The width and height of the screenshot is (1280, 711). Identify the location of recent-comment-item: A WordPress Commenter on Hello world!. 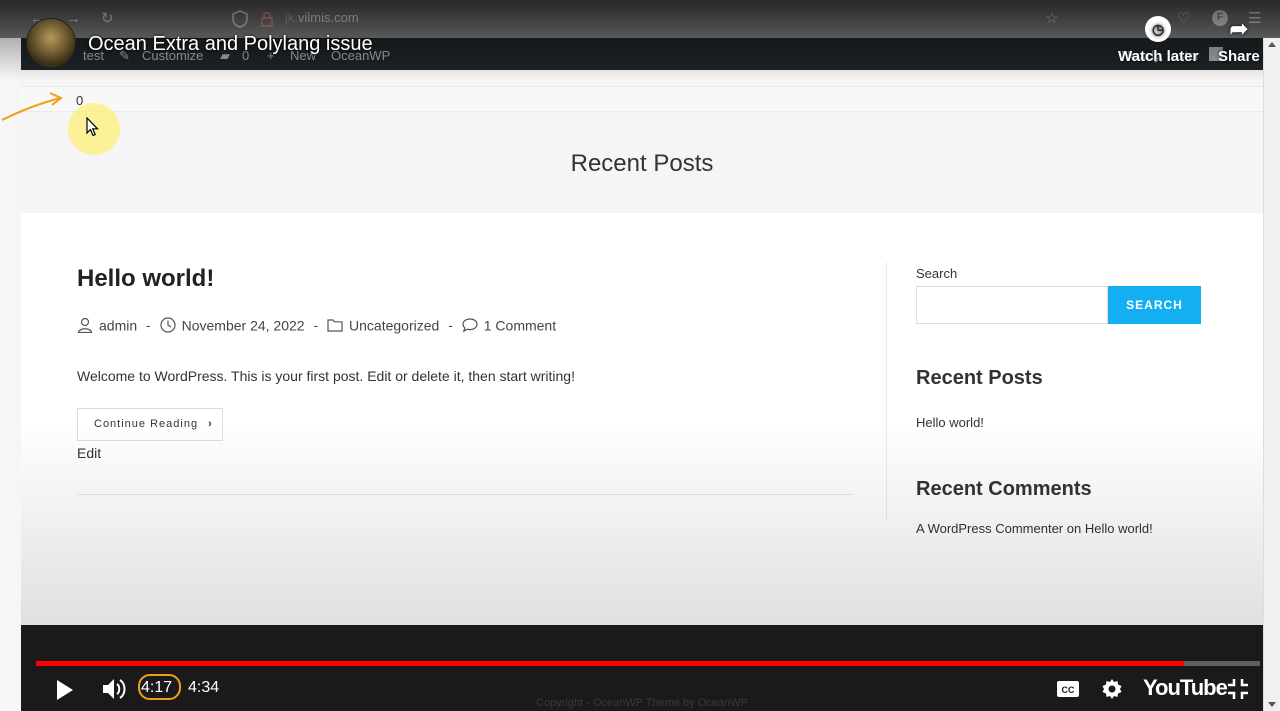
(1034, 528).